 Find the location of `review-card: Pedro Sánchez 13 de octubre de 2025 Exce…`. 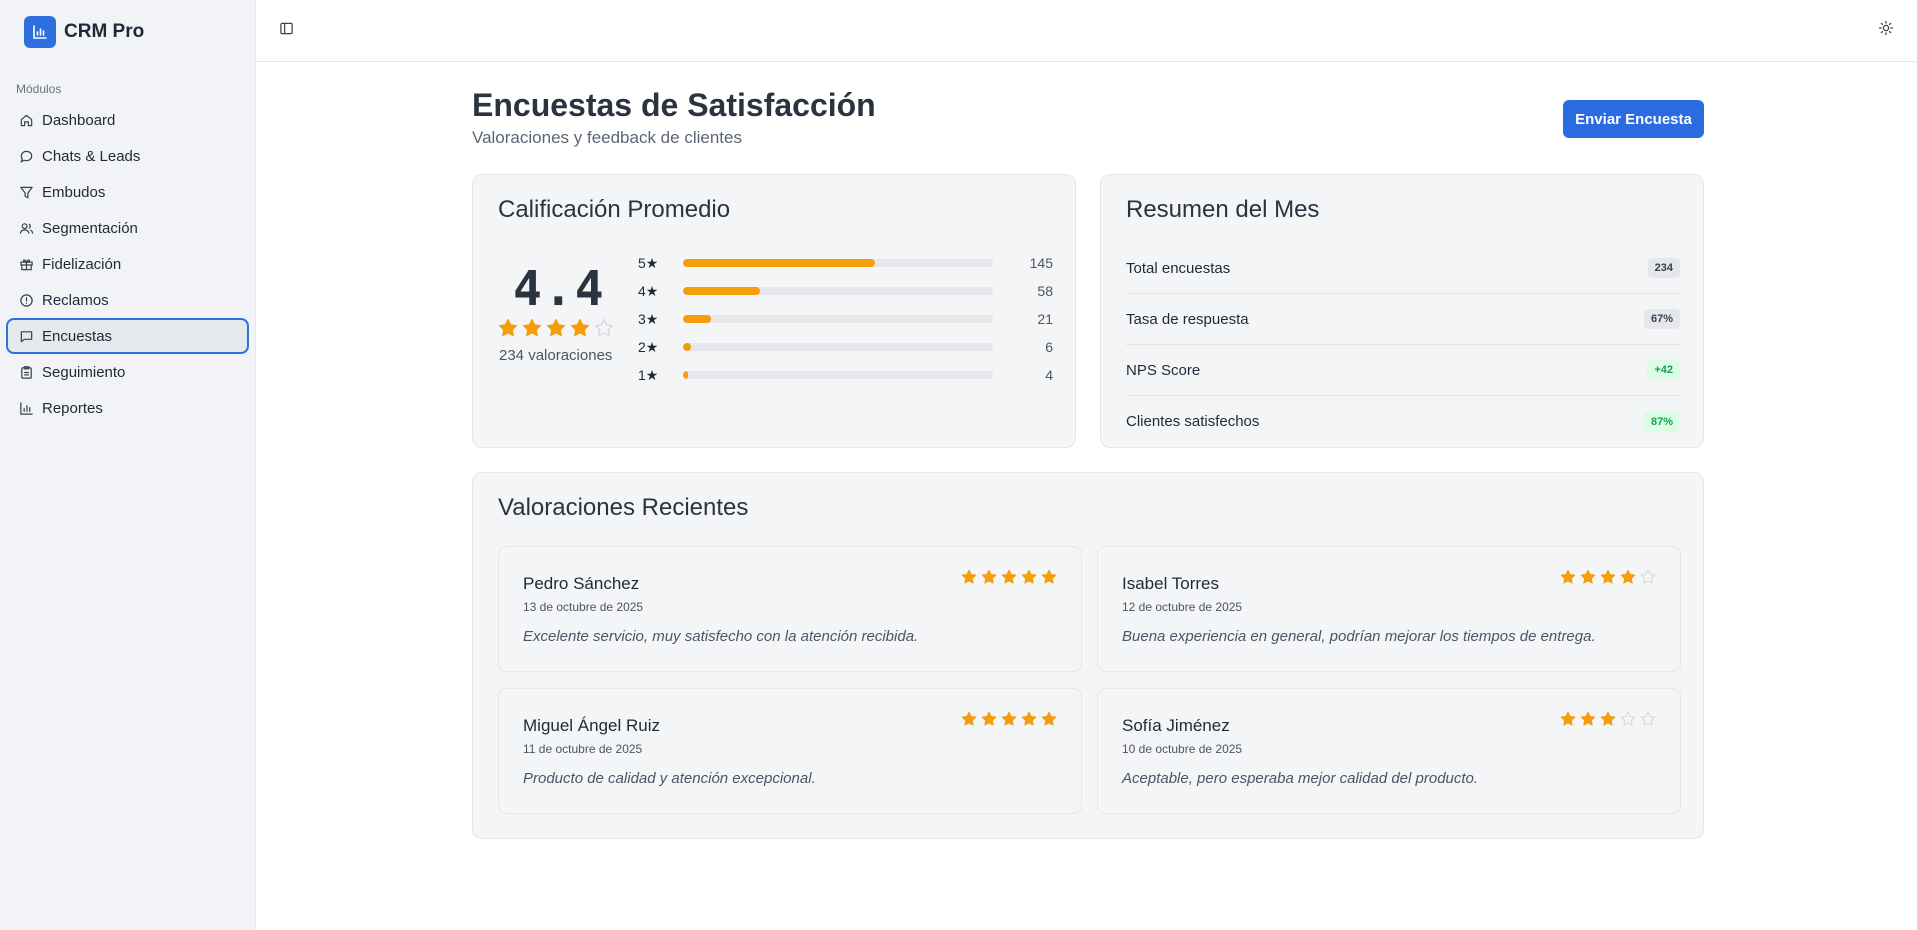

review-card: Pedro Sánchez 13 de octubre de 2025 Exce… is located at coordinates (790, 609).